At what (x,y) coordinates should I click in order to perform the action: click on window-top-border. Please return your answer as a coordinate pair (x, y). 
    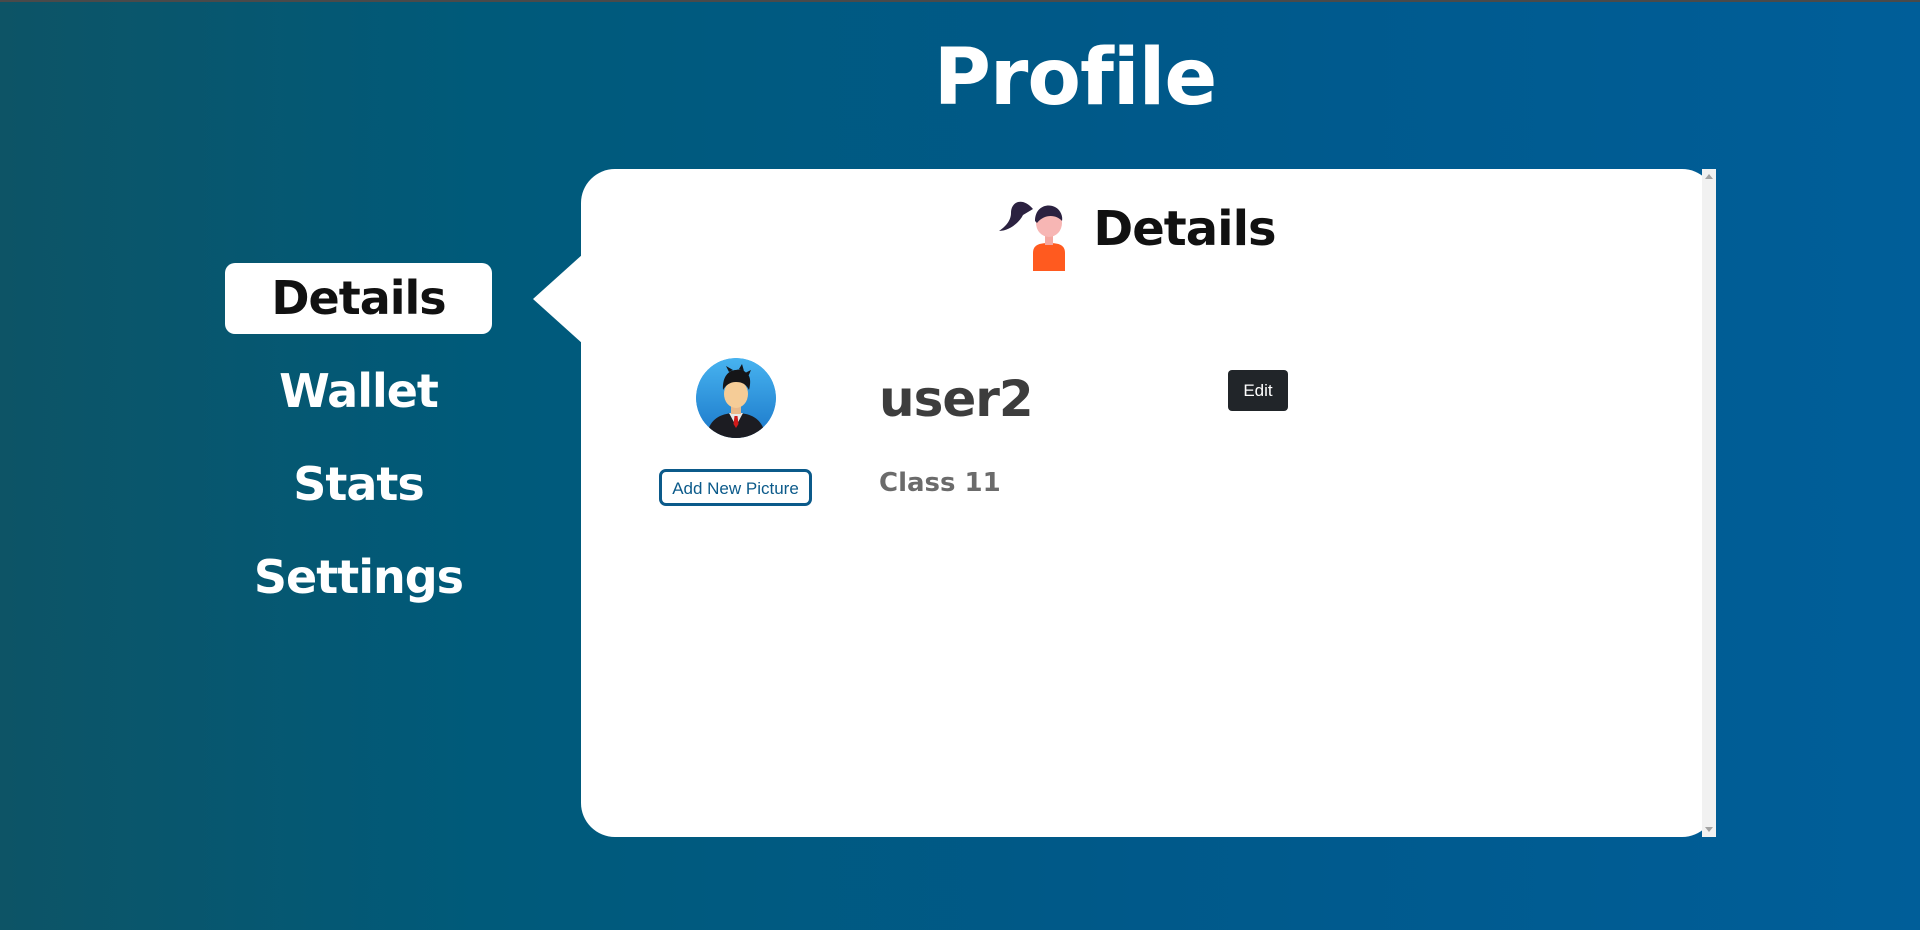
    Looking at the image, I should click on (960, 1).